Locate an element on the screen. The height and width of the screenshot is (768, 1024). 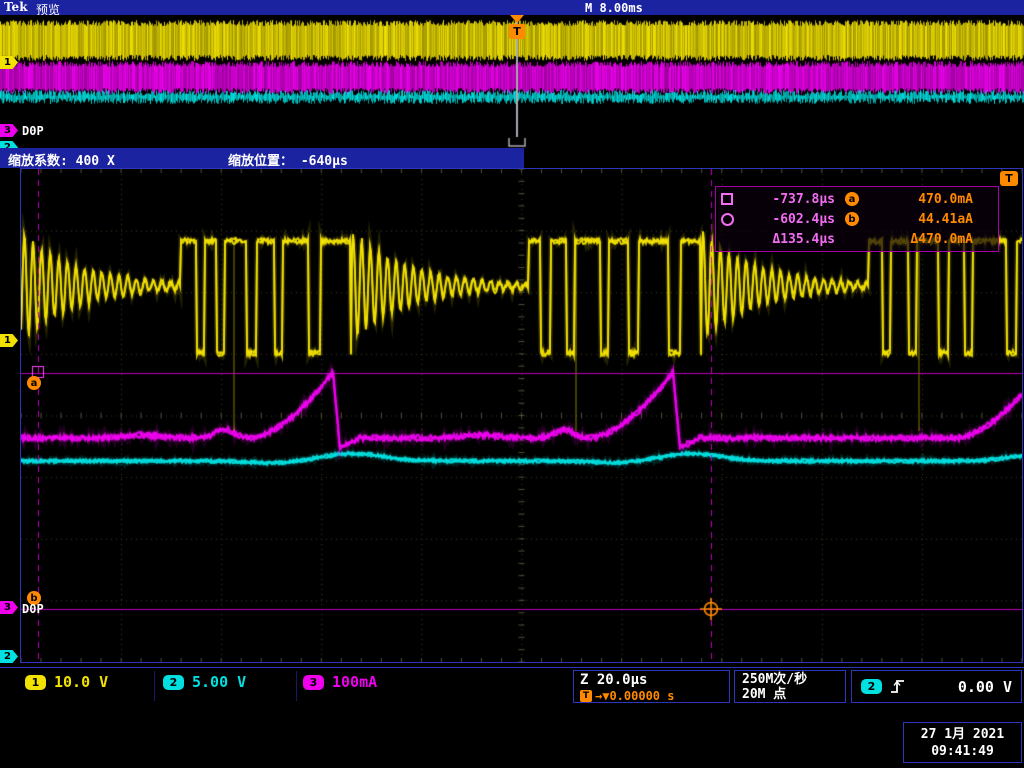
channel-3-badge: 3 is located at coordinates (313, 682).